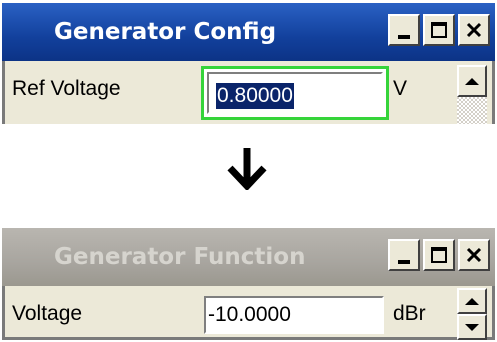 This screenshot has width=497, height=342. I want to click on unit-label: dBr, so click(409, 313).